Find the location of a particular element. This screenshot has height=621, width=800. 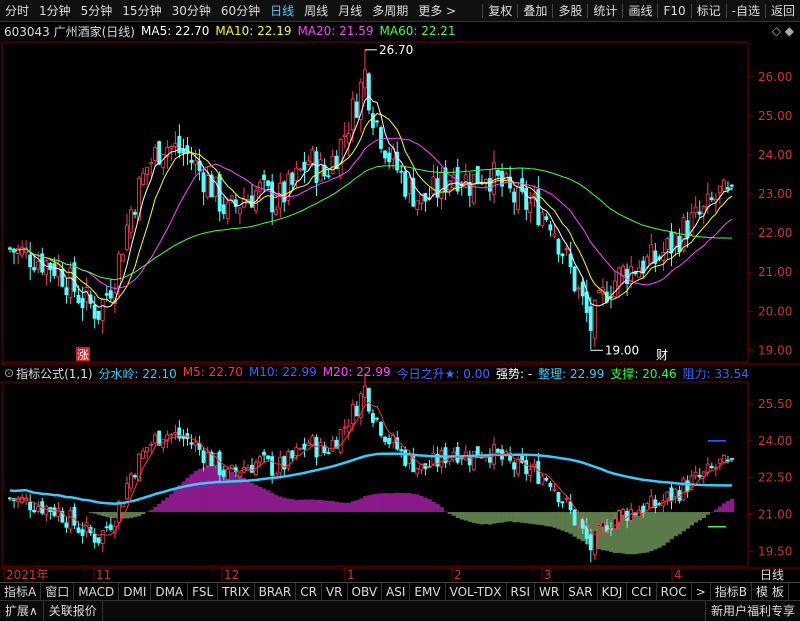

indicator-tab-21: 指标B is located at coordinates (731, 592).